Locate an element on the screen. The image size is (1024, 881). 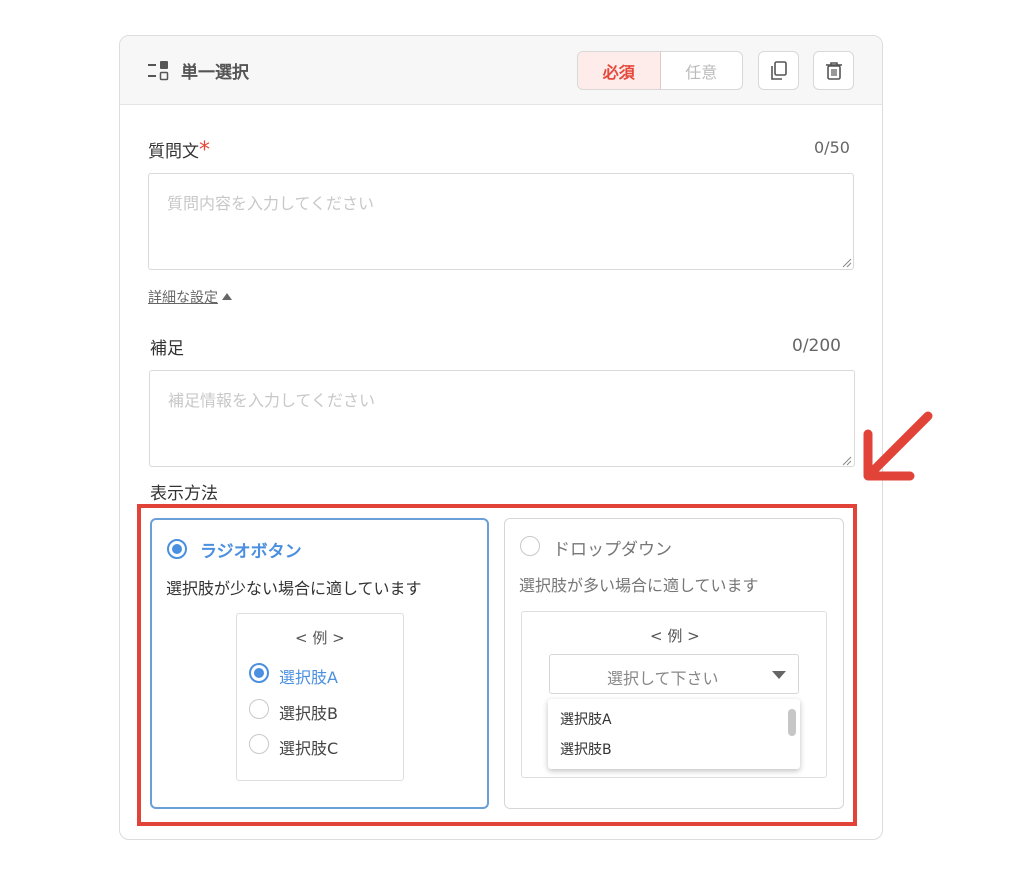
question-label: 質問文* is located at coordinates (179, 150).